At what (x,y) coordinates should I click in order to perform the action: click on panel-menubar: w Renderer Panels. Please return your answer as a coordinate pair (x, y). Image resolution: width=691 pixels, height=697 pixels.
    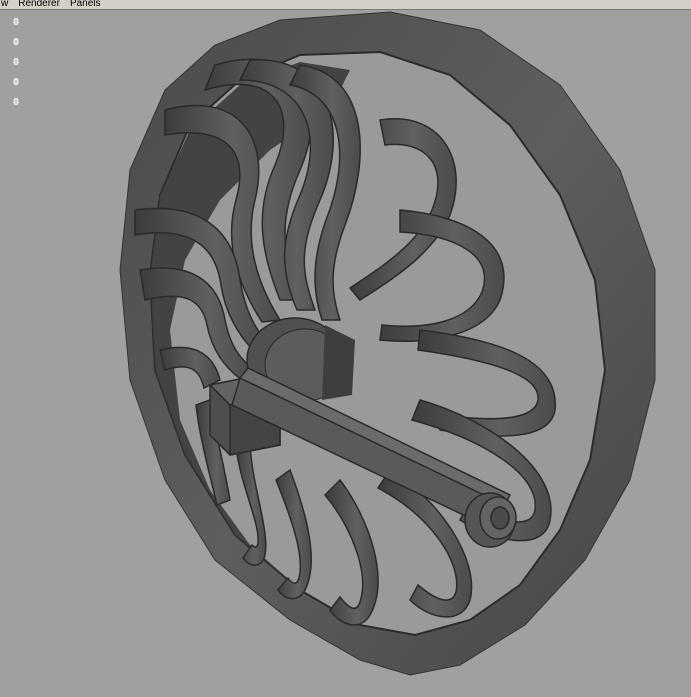
    Looking at the image, I should click on (345, 5).